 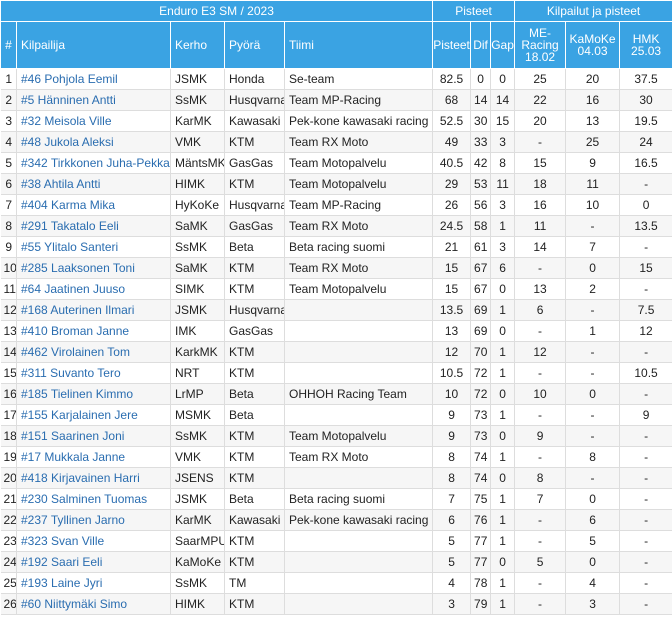 What do you see at coordinates (73, 457) in the screenshot?
I see `rider-link: #17 Mukkala Janne` at bounding box center [73, 457].